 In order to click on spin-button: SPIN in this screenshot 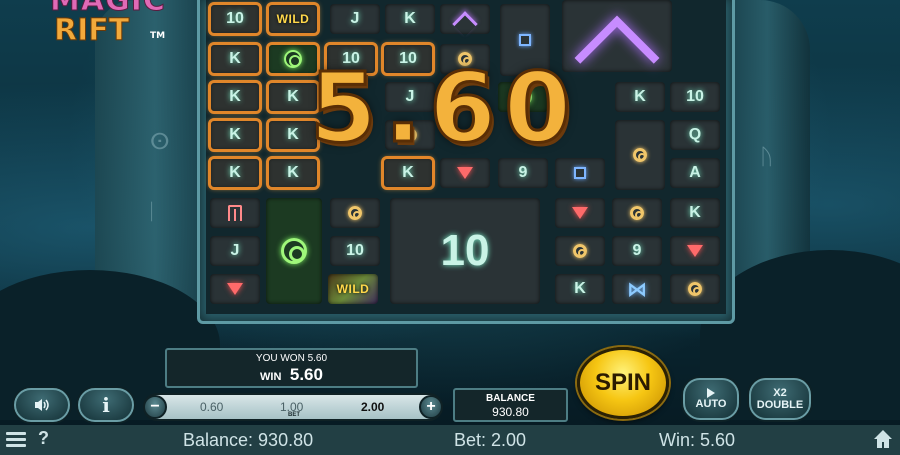, I will do `click(623, 383)`.